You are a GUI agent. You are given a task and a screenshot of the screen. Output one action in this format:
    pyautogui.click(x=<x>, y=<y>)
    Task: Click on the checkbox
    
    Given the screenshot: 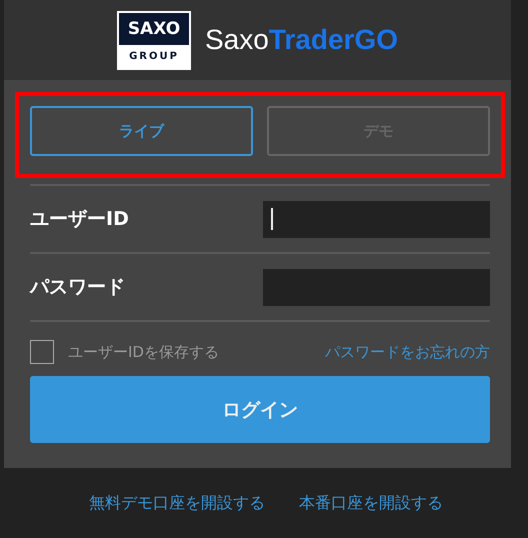 What is the action you would take?
    pyautogui.click(x=42, y=352)
    